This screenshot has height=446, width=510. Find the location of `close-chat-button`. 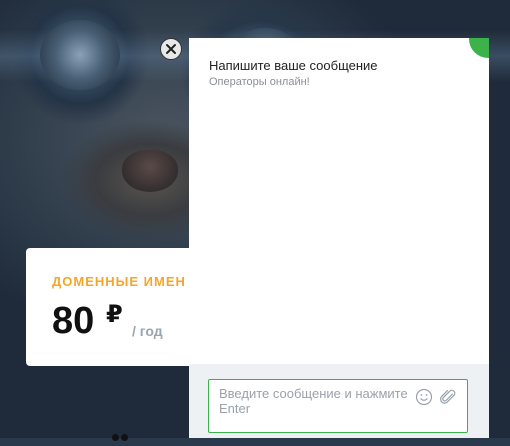

close-chat-button is located at coordinates (171, 49).